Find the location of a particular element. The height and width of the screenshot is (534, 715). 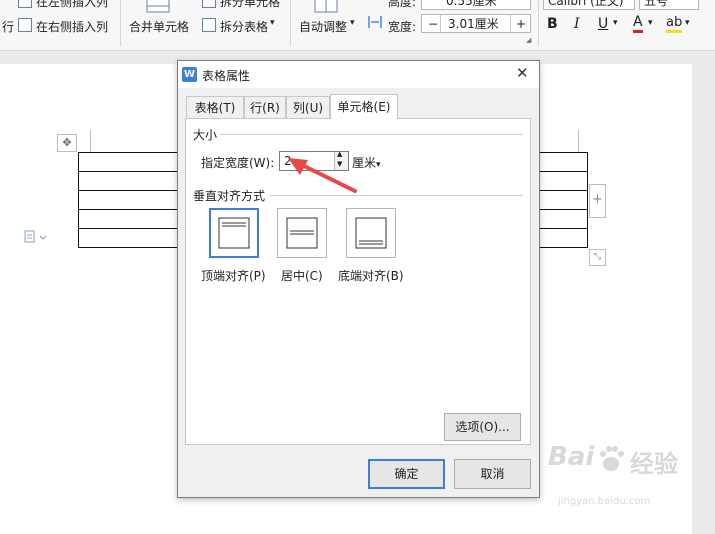

align-top-icon is located at coordinates (234, 233).